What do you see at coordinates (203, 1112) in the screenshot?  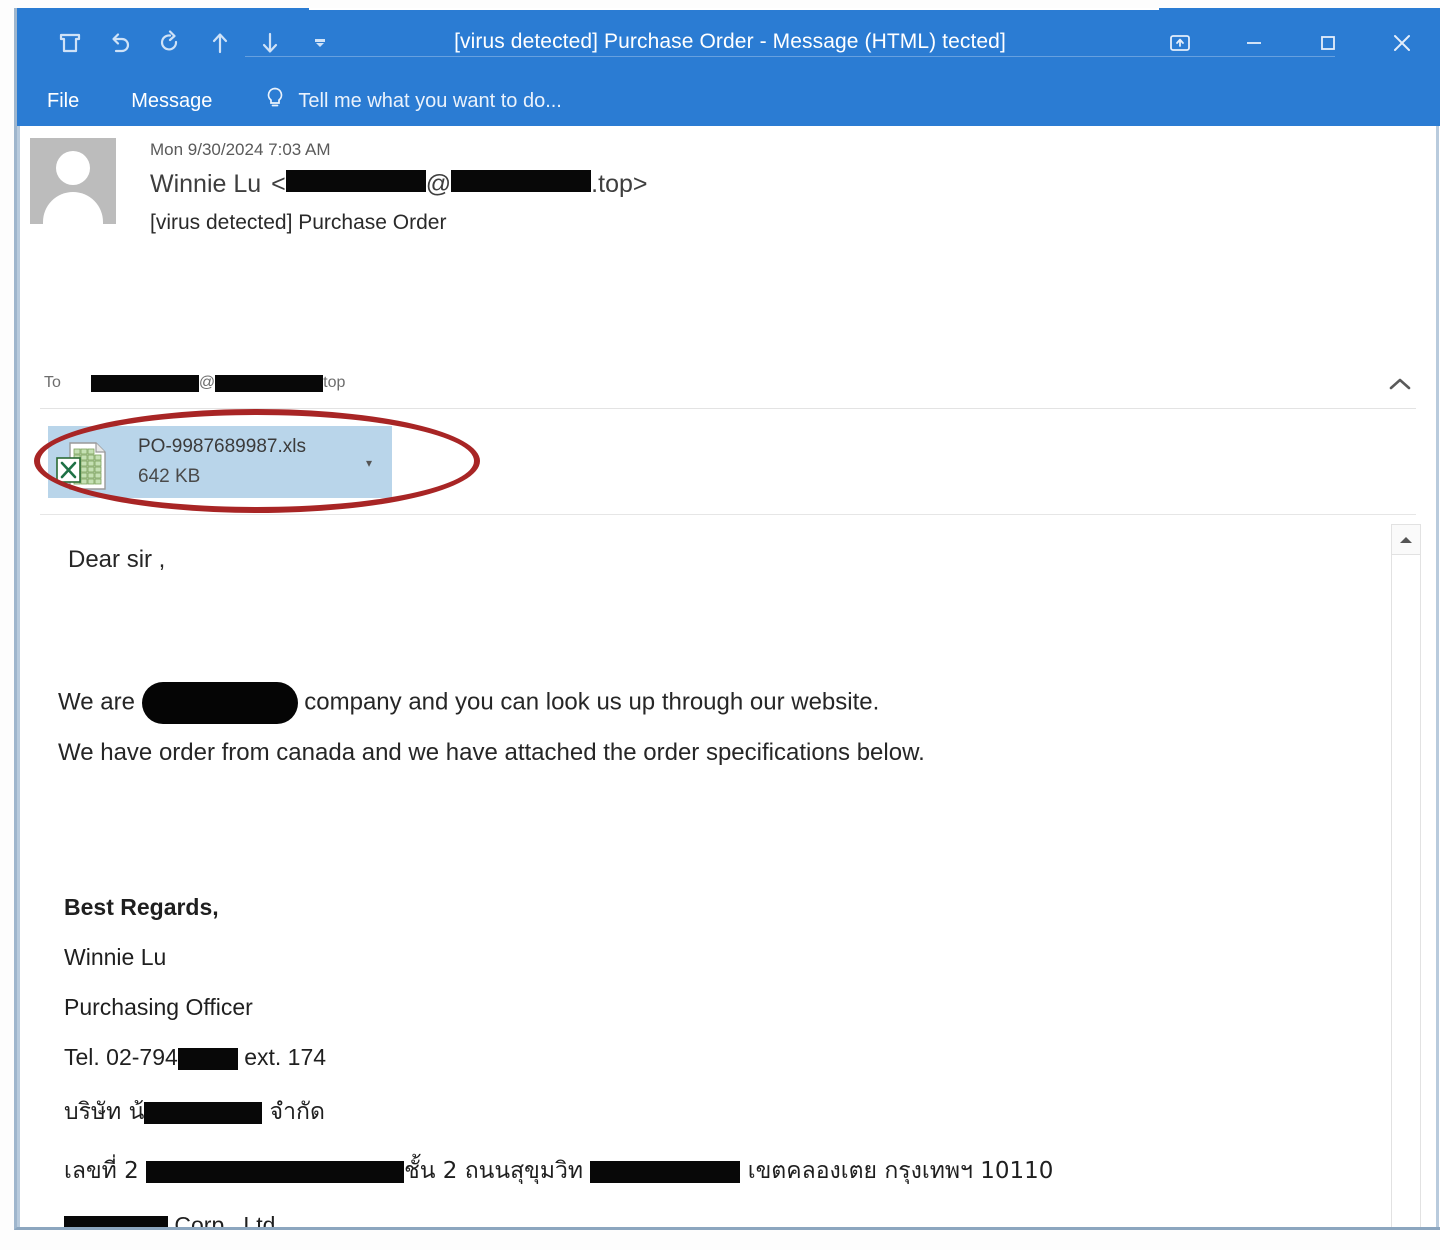 I see `thai-company-redaction` at bounding box center [203, 1112].